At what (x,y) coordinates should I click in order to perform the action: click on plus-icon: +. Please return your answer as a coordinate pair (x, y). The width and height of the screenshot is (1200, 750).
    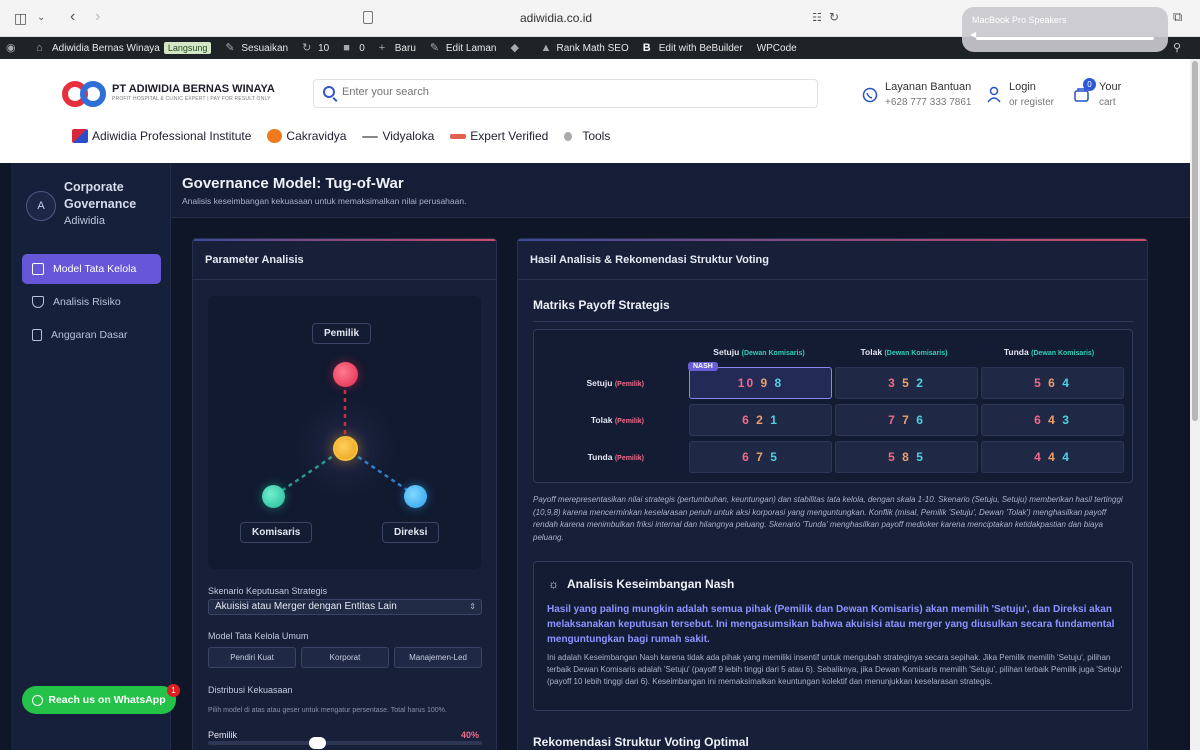
    Looking at the image, I should click on (382, 47).